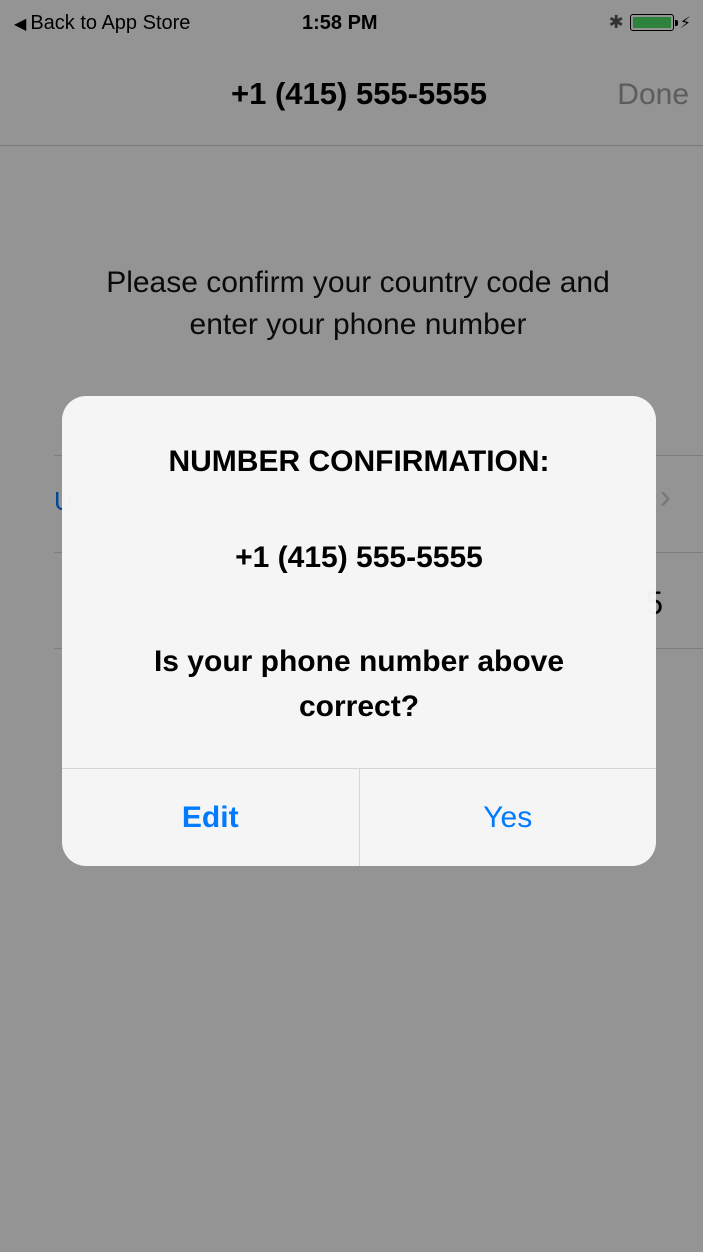  What do you see at coordinates (508, 817) in the screenshot?
I see `yes-button: Yes` at bounding box center [508, 817].